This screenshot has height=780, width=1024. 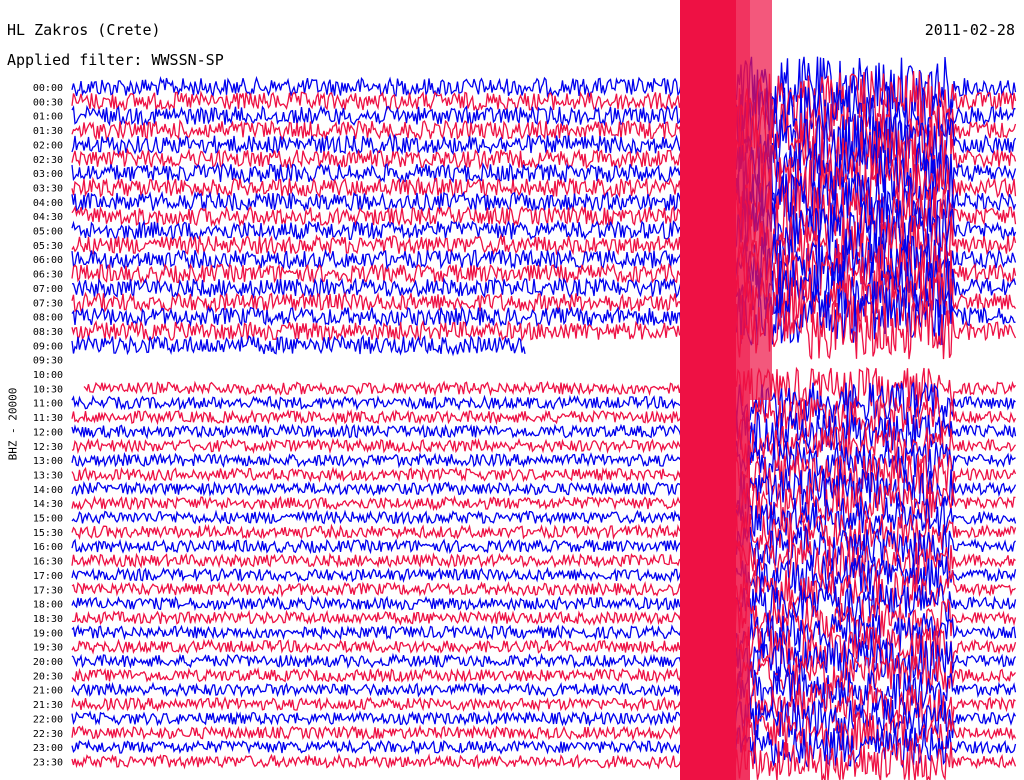 What do you see at coordinates (48, 102) in the screenshot?
I see `row-tick-label: 00:30` at bounding box center [48, 102].